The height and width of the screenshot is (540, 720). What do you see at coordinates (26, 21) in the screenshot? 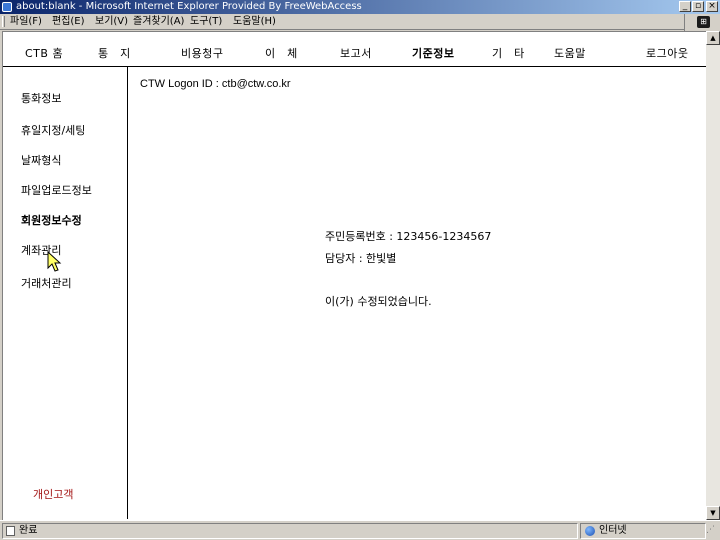
I see `menu-file: 파일(F)` at bounding box center [26, 21].